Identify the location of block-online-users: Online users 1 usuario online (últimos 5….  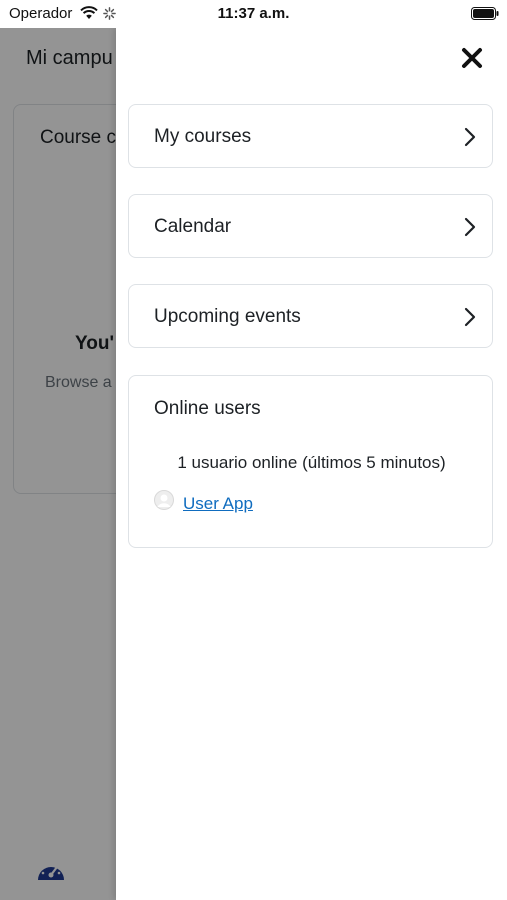
(310, 461).